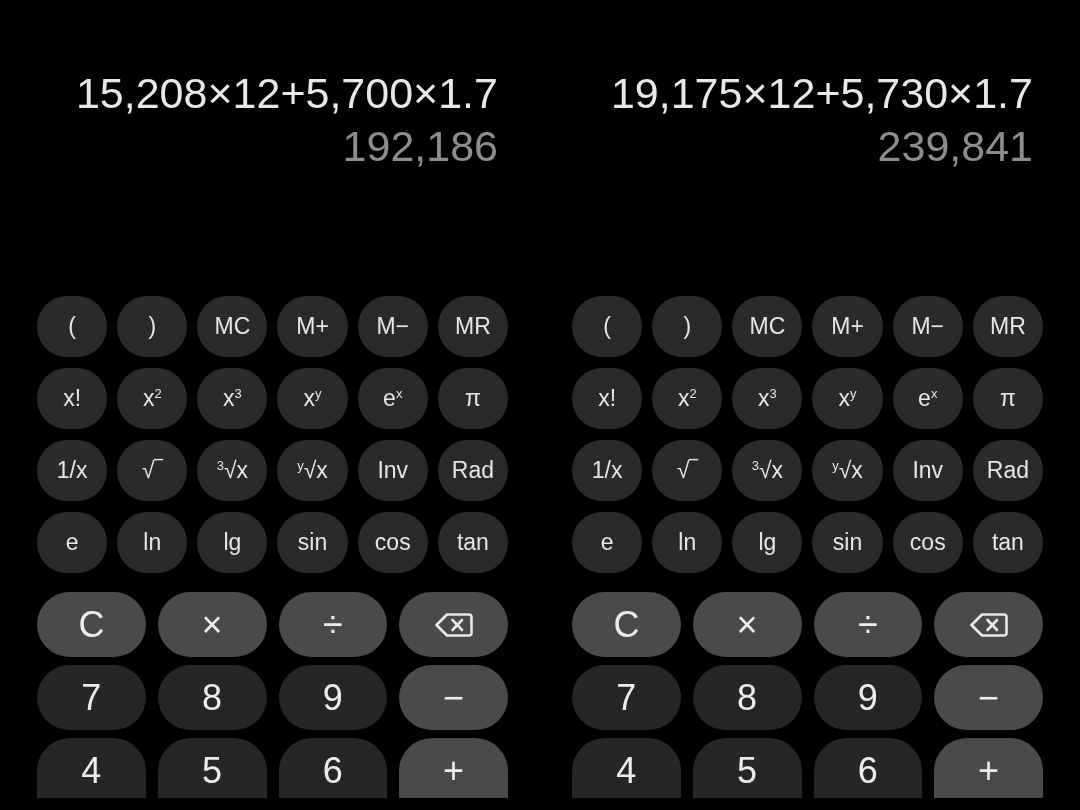  I want to click on result-text: 192,186, so click(420, 146).